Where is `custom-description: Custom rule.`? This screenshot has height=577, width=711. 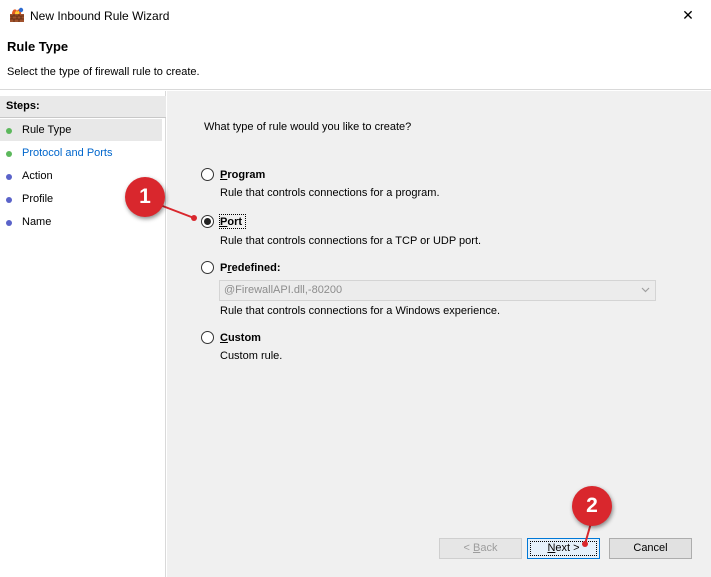
custom-description: Custom rule. is located at coordinates (251, 356).